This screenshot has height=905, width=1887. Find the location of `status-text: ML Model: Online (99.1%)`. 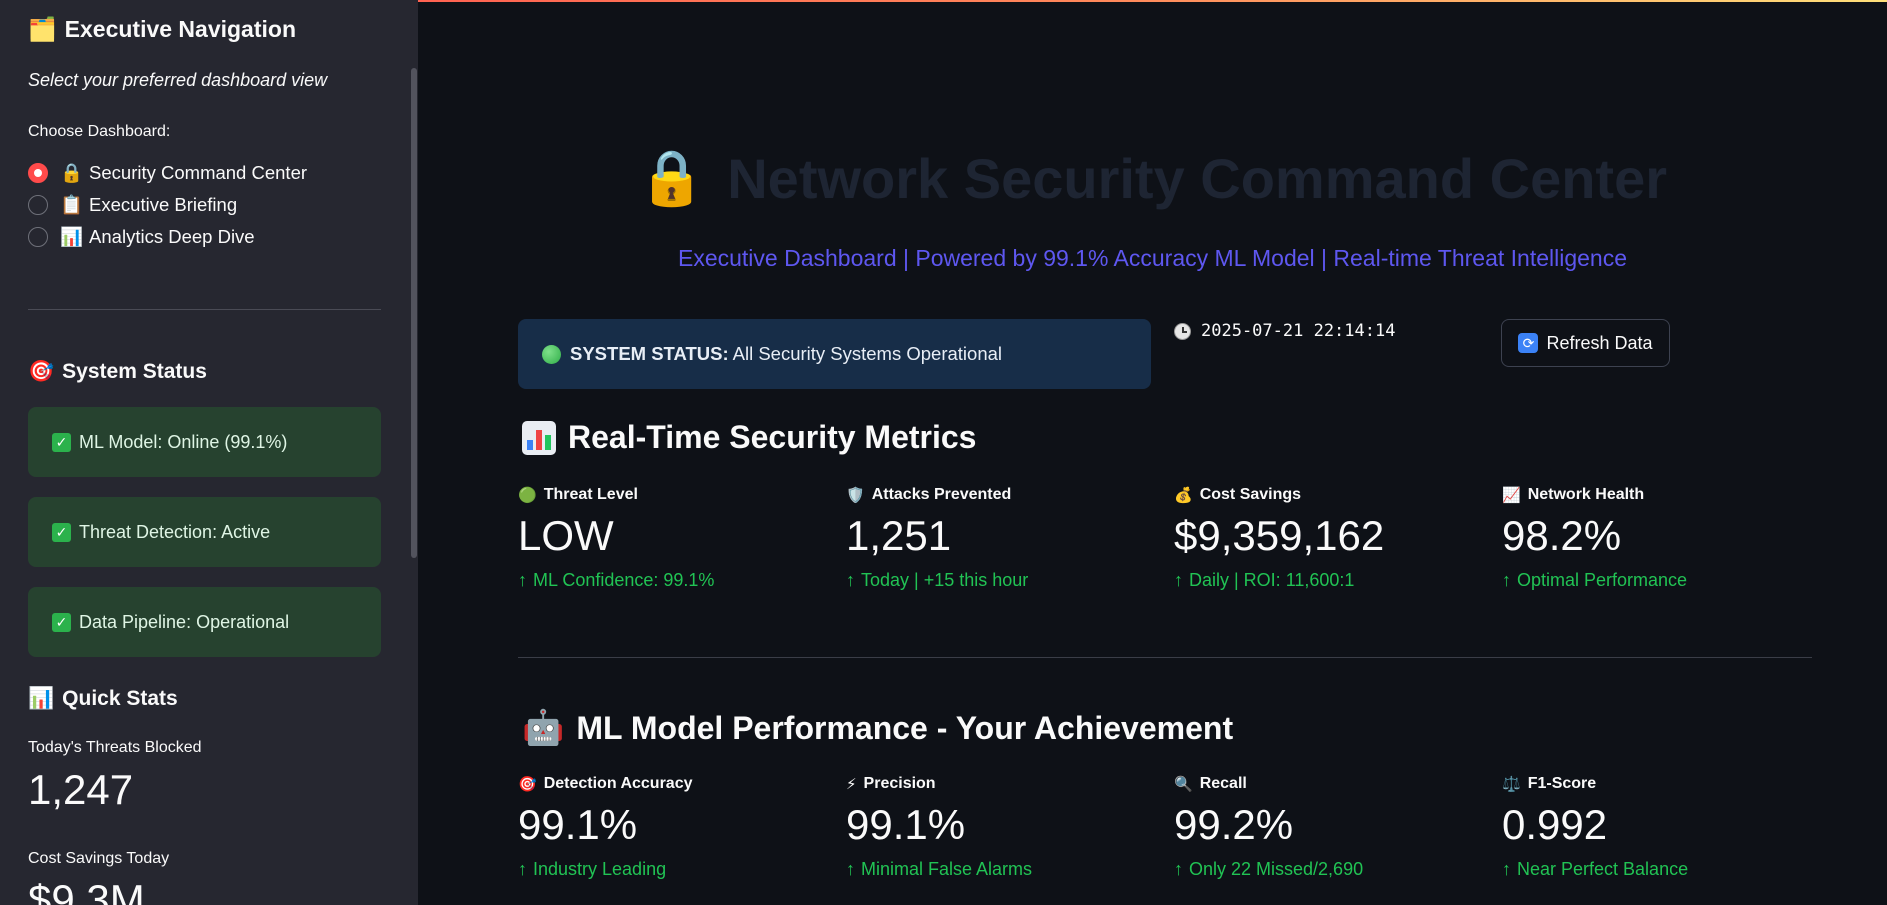

status-text: ML Model: Online (99.1%) is located at coordinates (183, 441).